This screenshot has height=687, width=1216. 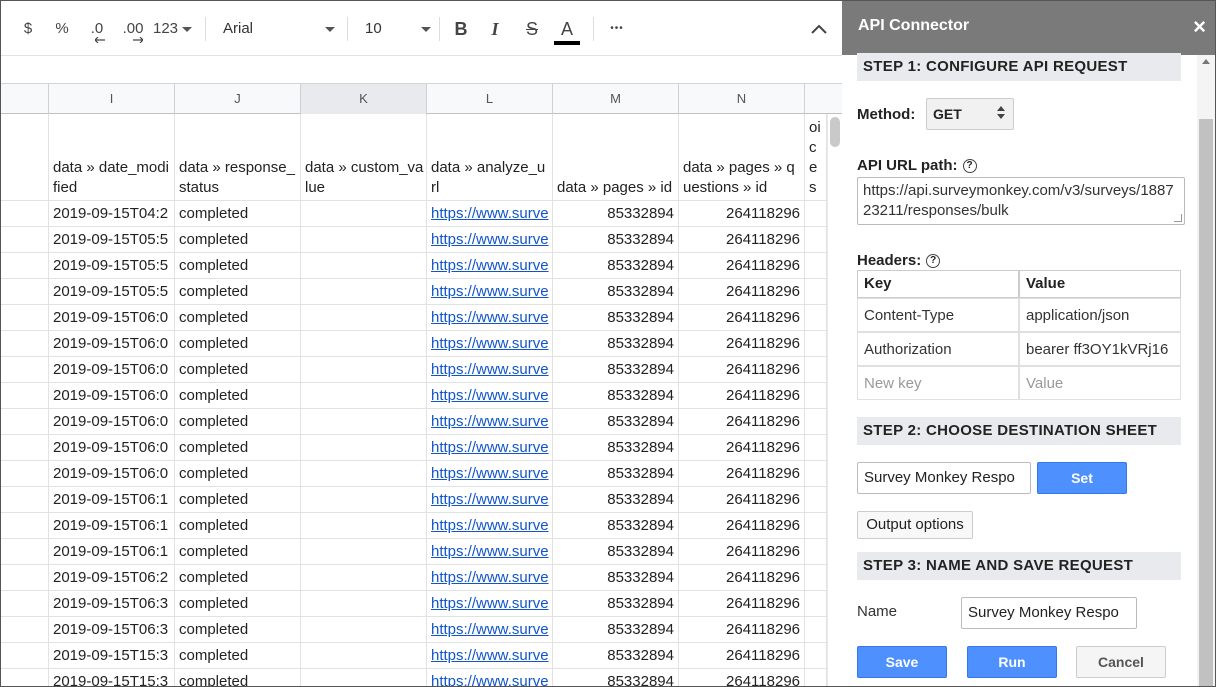 I want to click on cell-date-modified: 2019-09-15T06:2, so click(x=112, y=578).